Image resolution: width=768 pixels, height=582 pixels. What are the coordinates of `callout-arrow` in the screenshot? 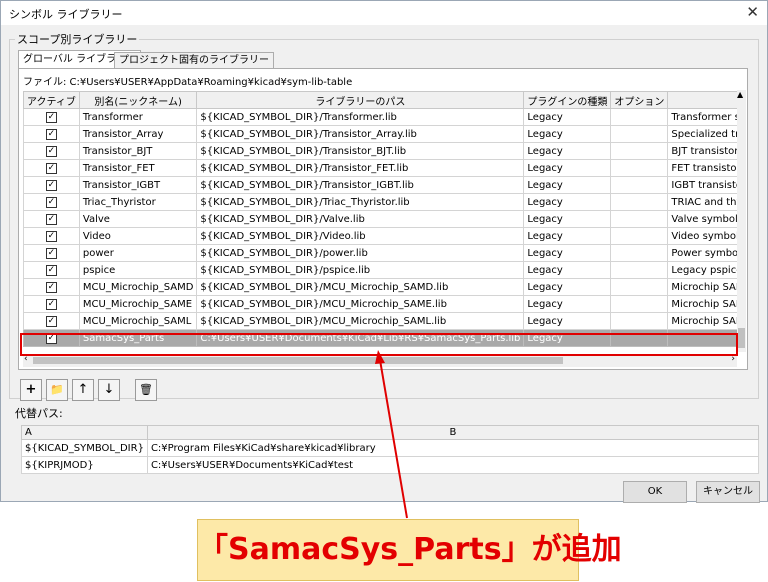 It's located at (391, 434).